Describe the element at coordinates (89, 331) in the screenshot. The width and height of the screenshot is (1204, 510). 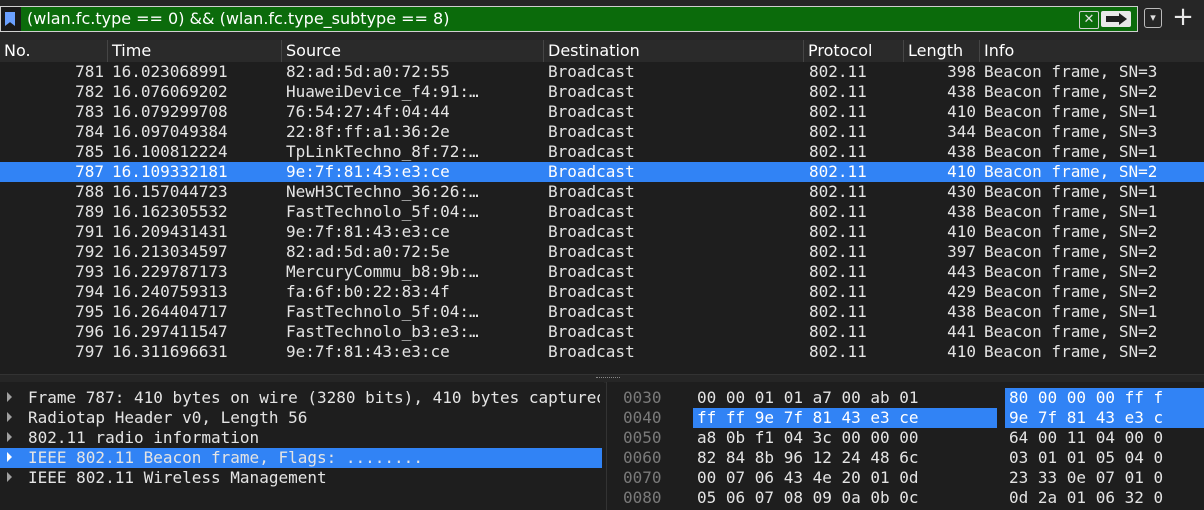
I see `cell-no: 796` at that location.